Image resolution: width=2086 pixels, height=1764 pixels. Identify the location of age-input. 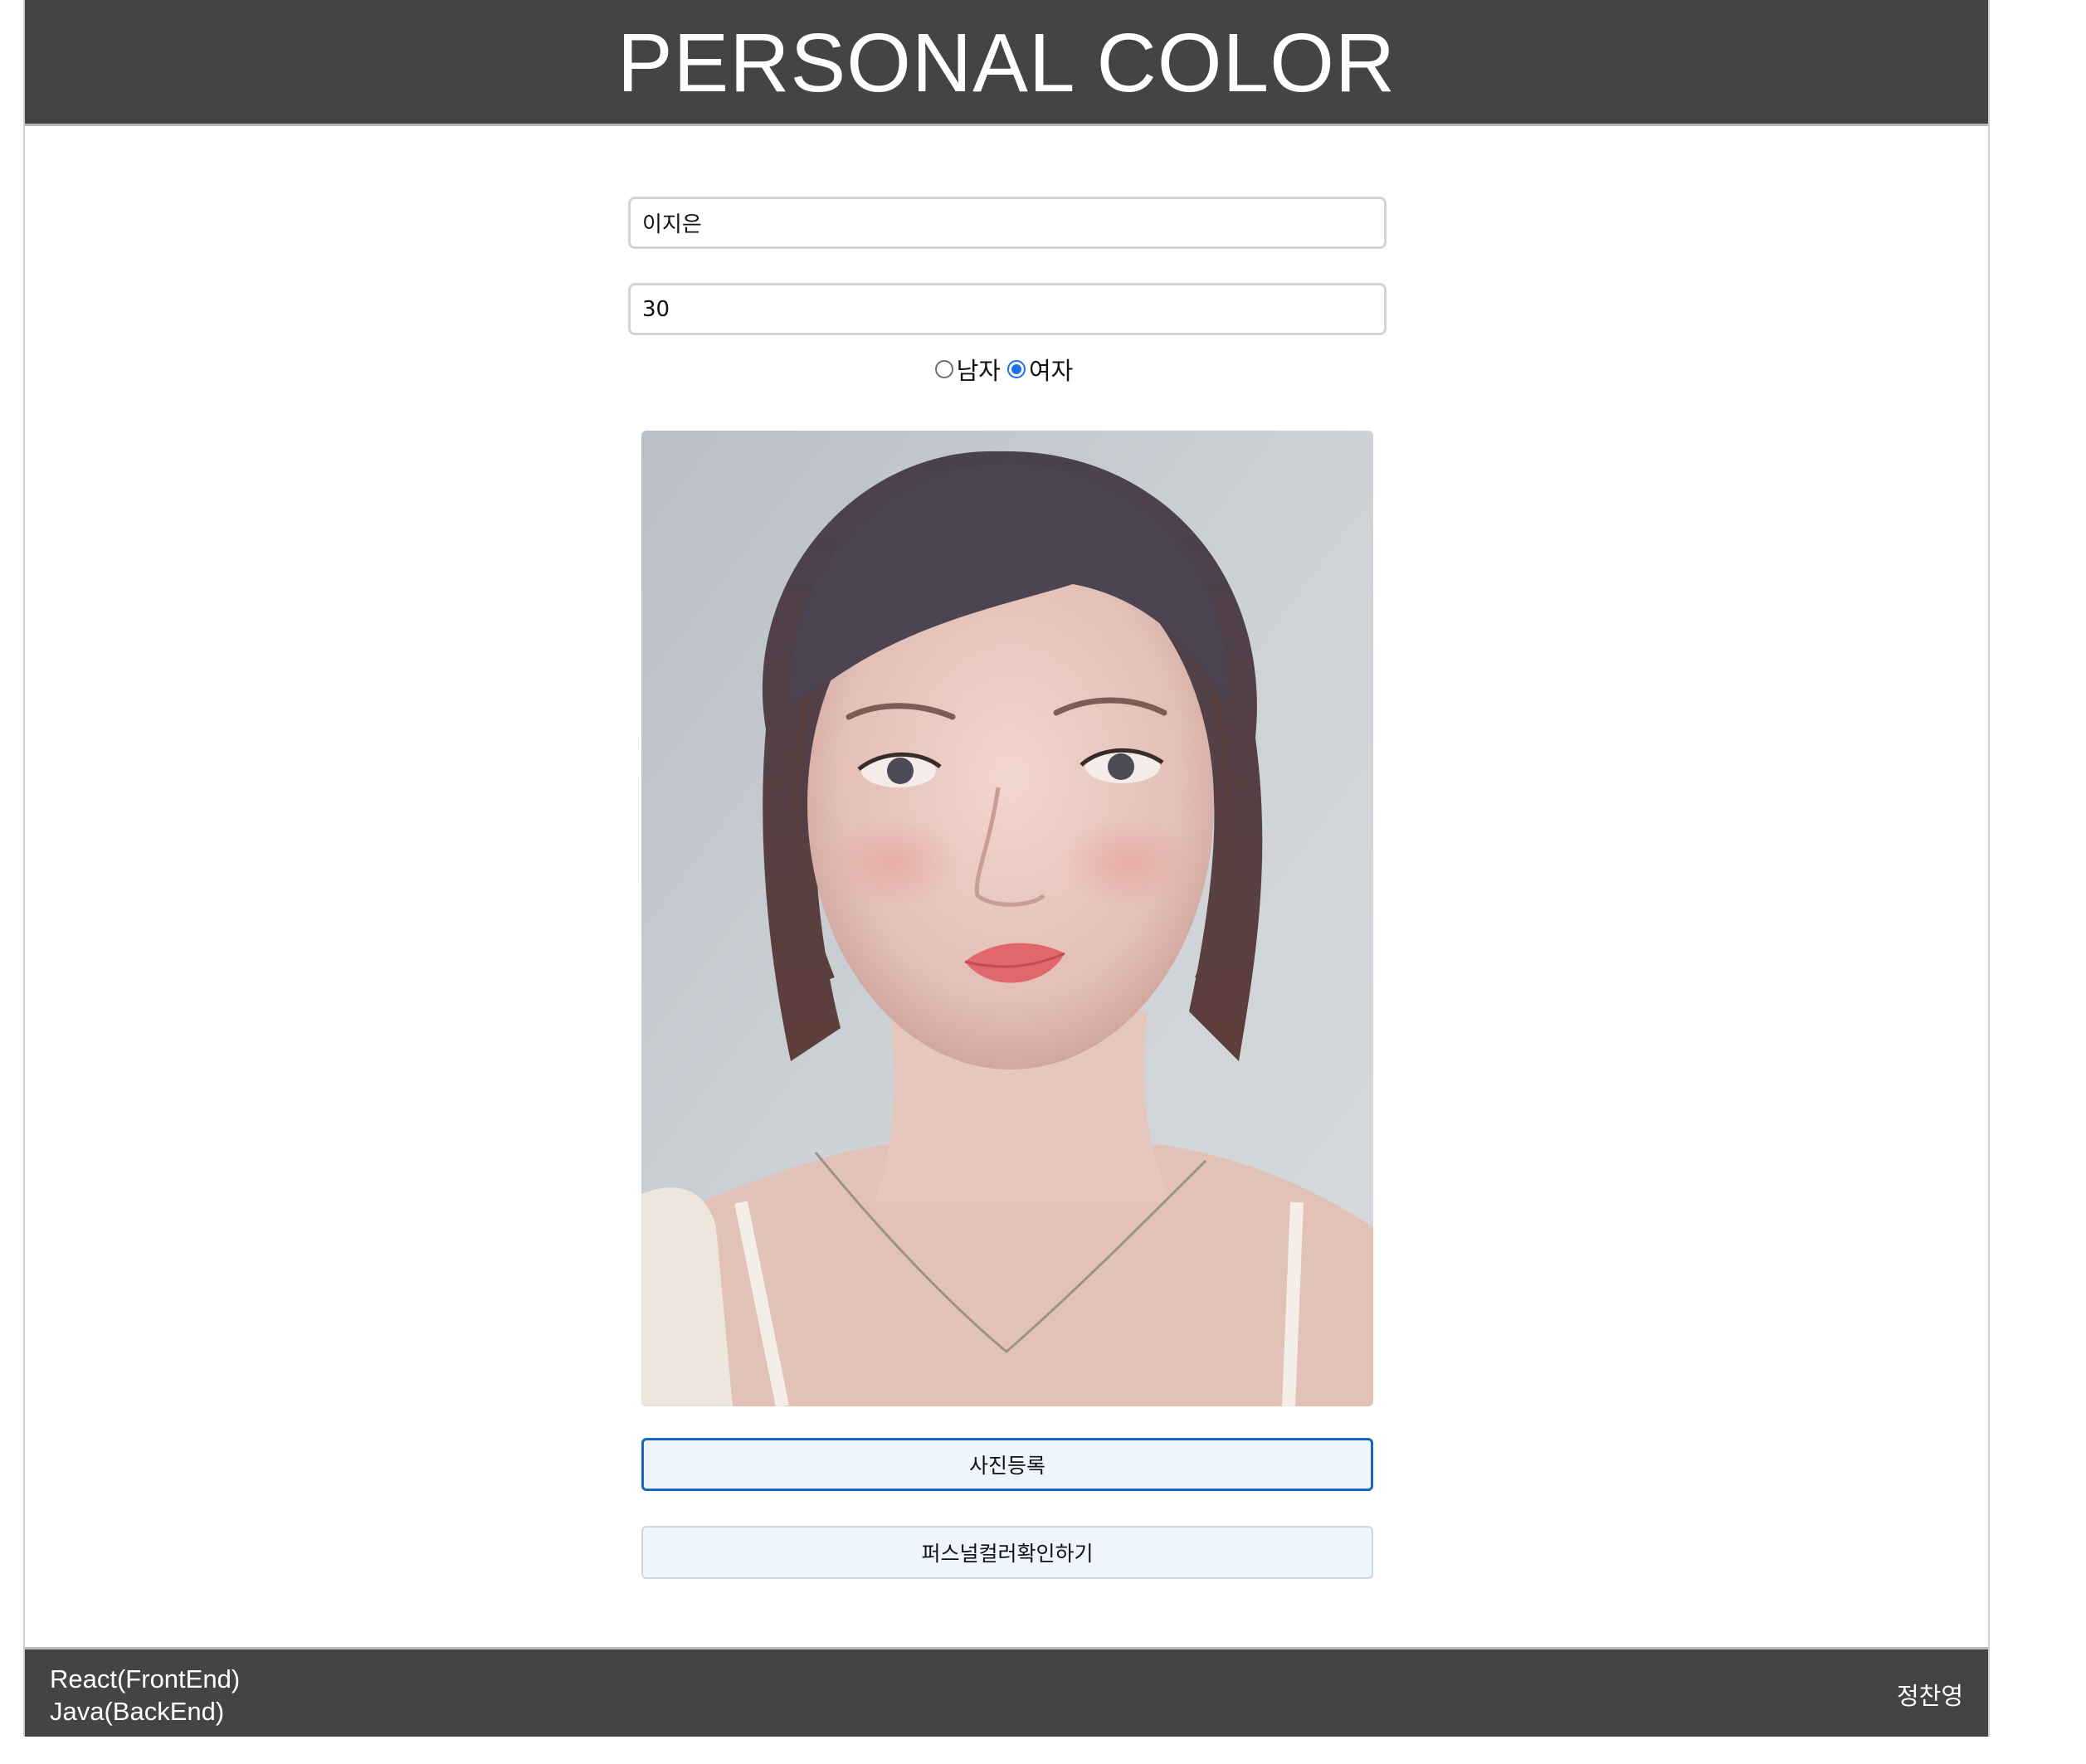
(1007, 309).